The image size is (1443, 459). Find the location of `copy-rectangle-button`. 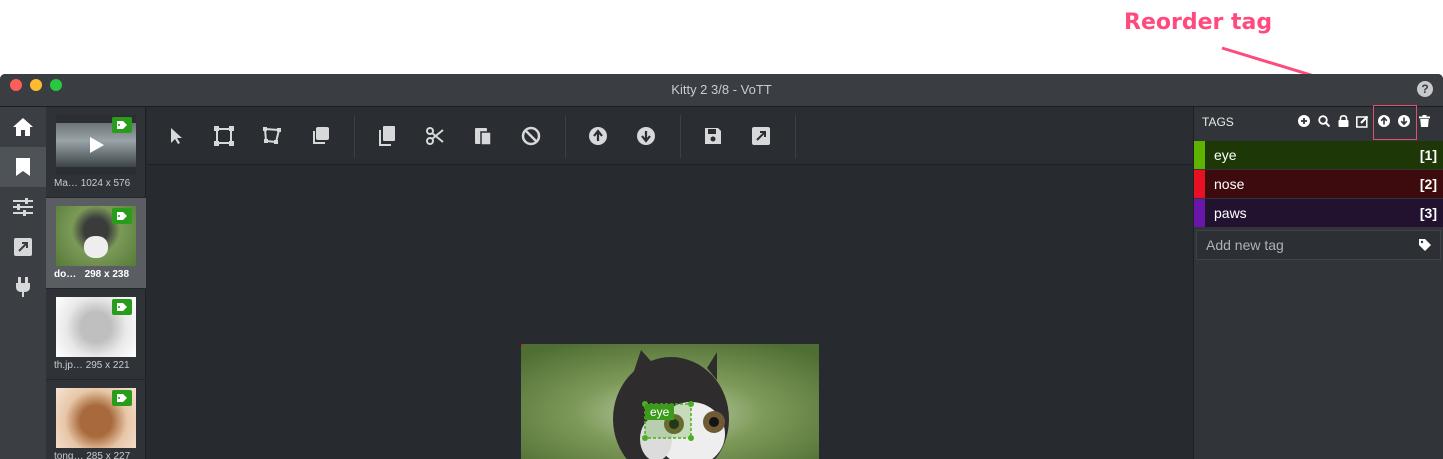

copy-rectangle-button is located at coordinates (320, 136).